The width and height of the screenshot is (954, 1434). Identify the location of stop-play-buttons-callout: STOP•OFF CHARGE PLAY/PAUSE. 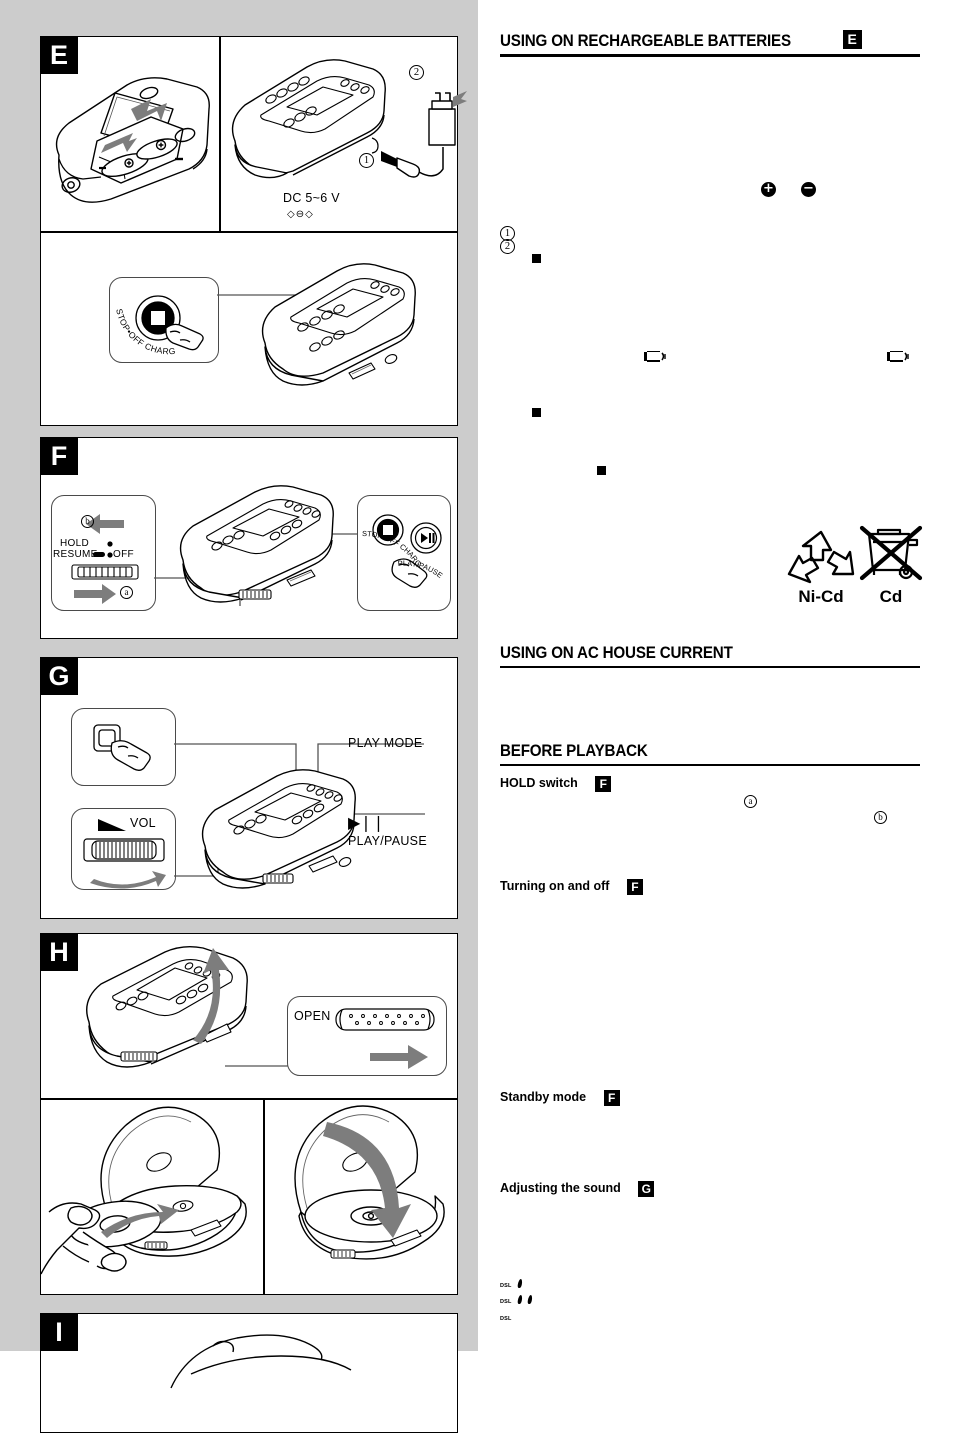
(403, 550).